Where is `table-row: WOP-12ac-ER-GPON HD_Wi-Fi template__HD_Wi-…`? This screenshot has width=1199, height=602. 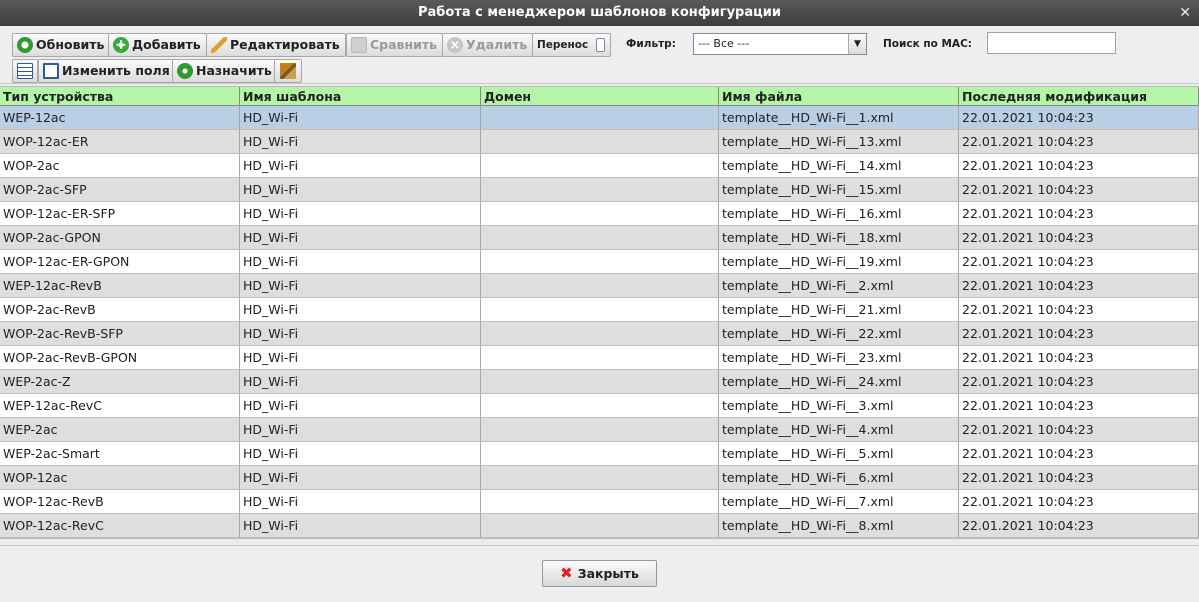 table-row: WOP-12ac-ER-GPON HD_Wi-Fi template__HD_Wi-… is located at coordinates (599, 262).